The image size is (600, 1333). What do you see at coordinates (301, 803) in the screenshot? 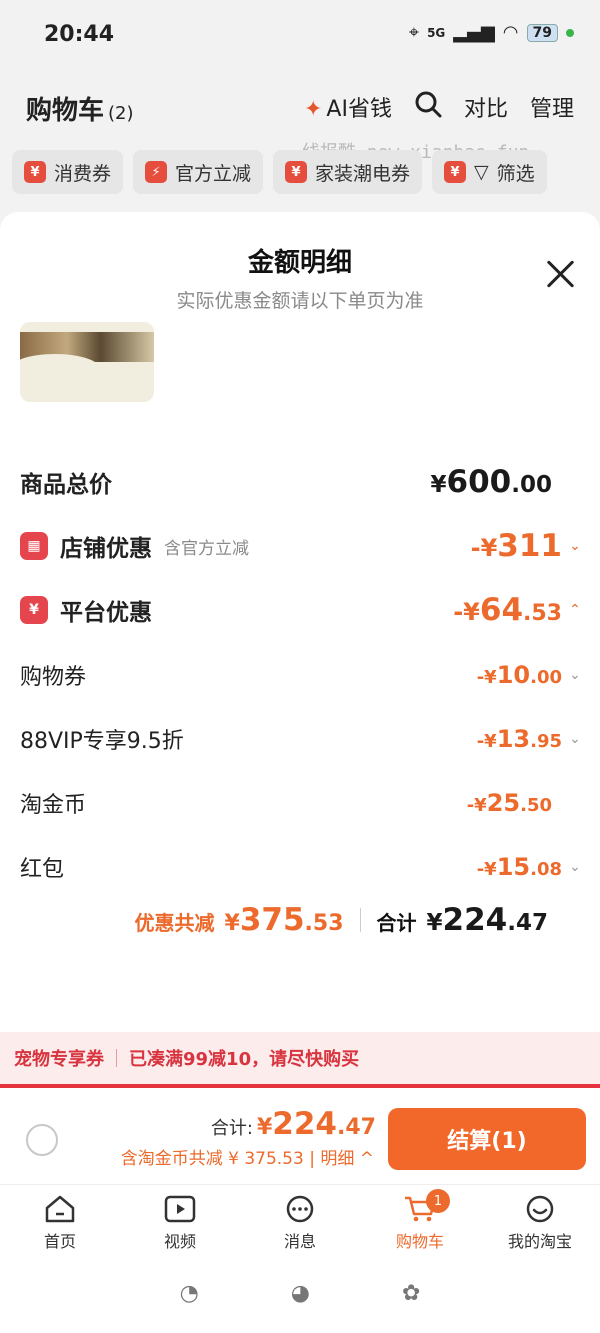
I see `row-taojinbi: 淘金币 -¥25.50` at bounding box center [301, 803].